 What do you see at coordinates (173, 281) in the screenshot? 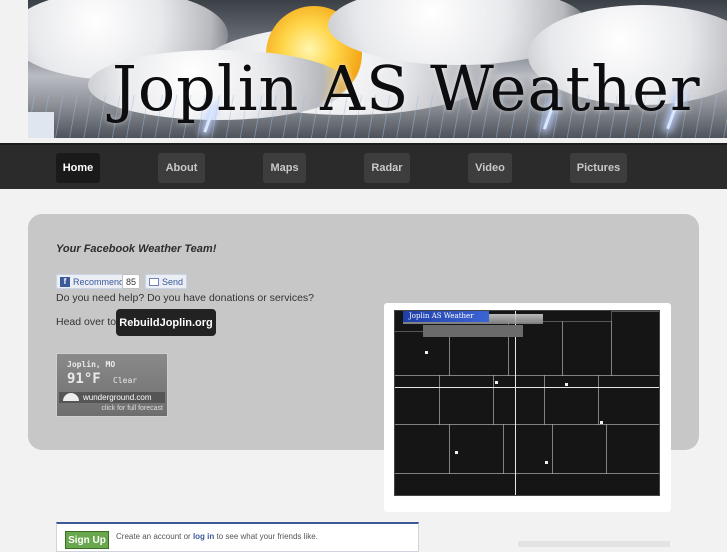
I see `send-label: Send` at bounding box center [173, 281].